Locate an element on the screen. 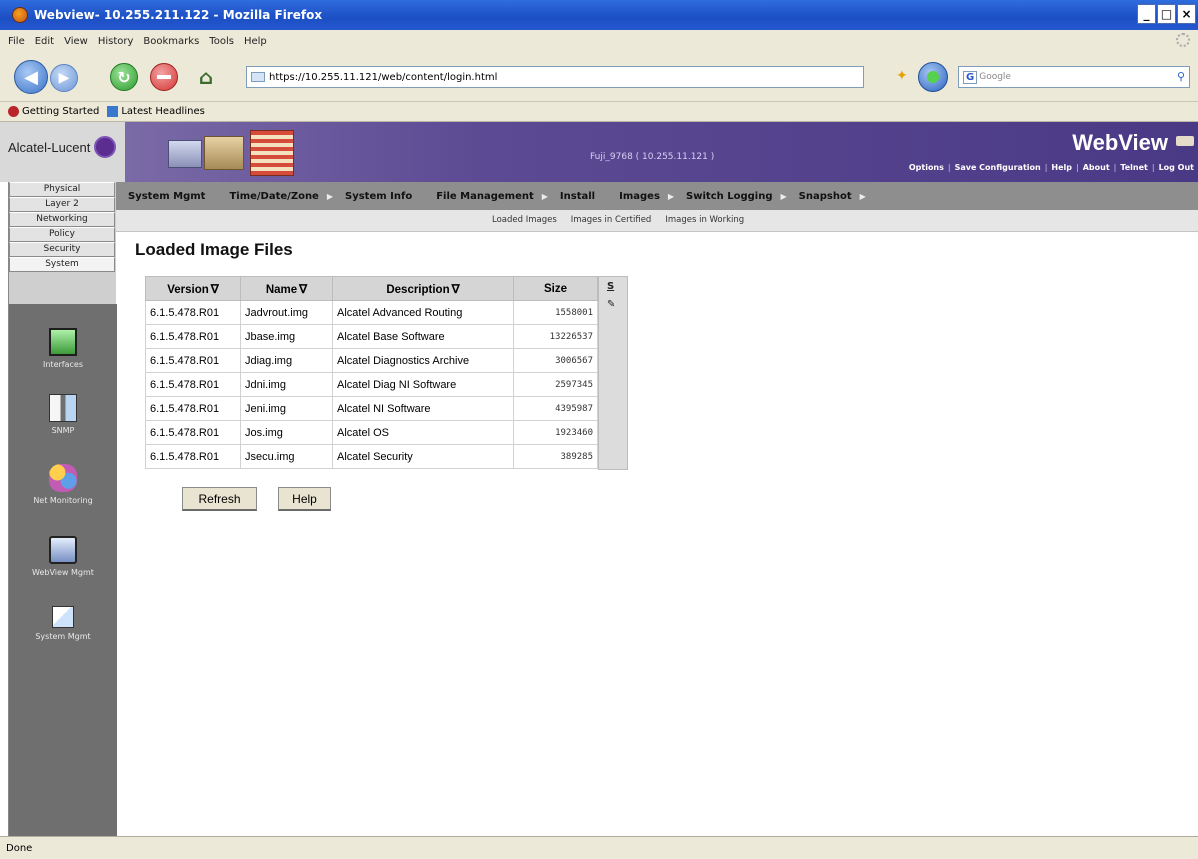  go-button is located at coordinates (933, 77).